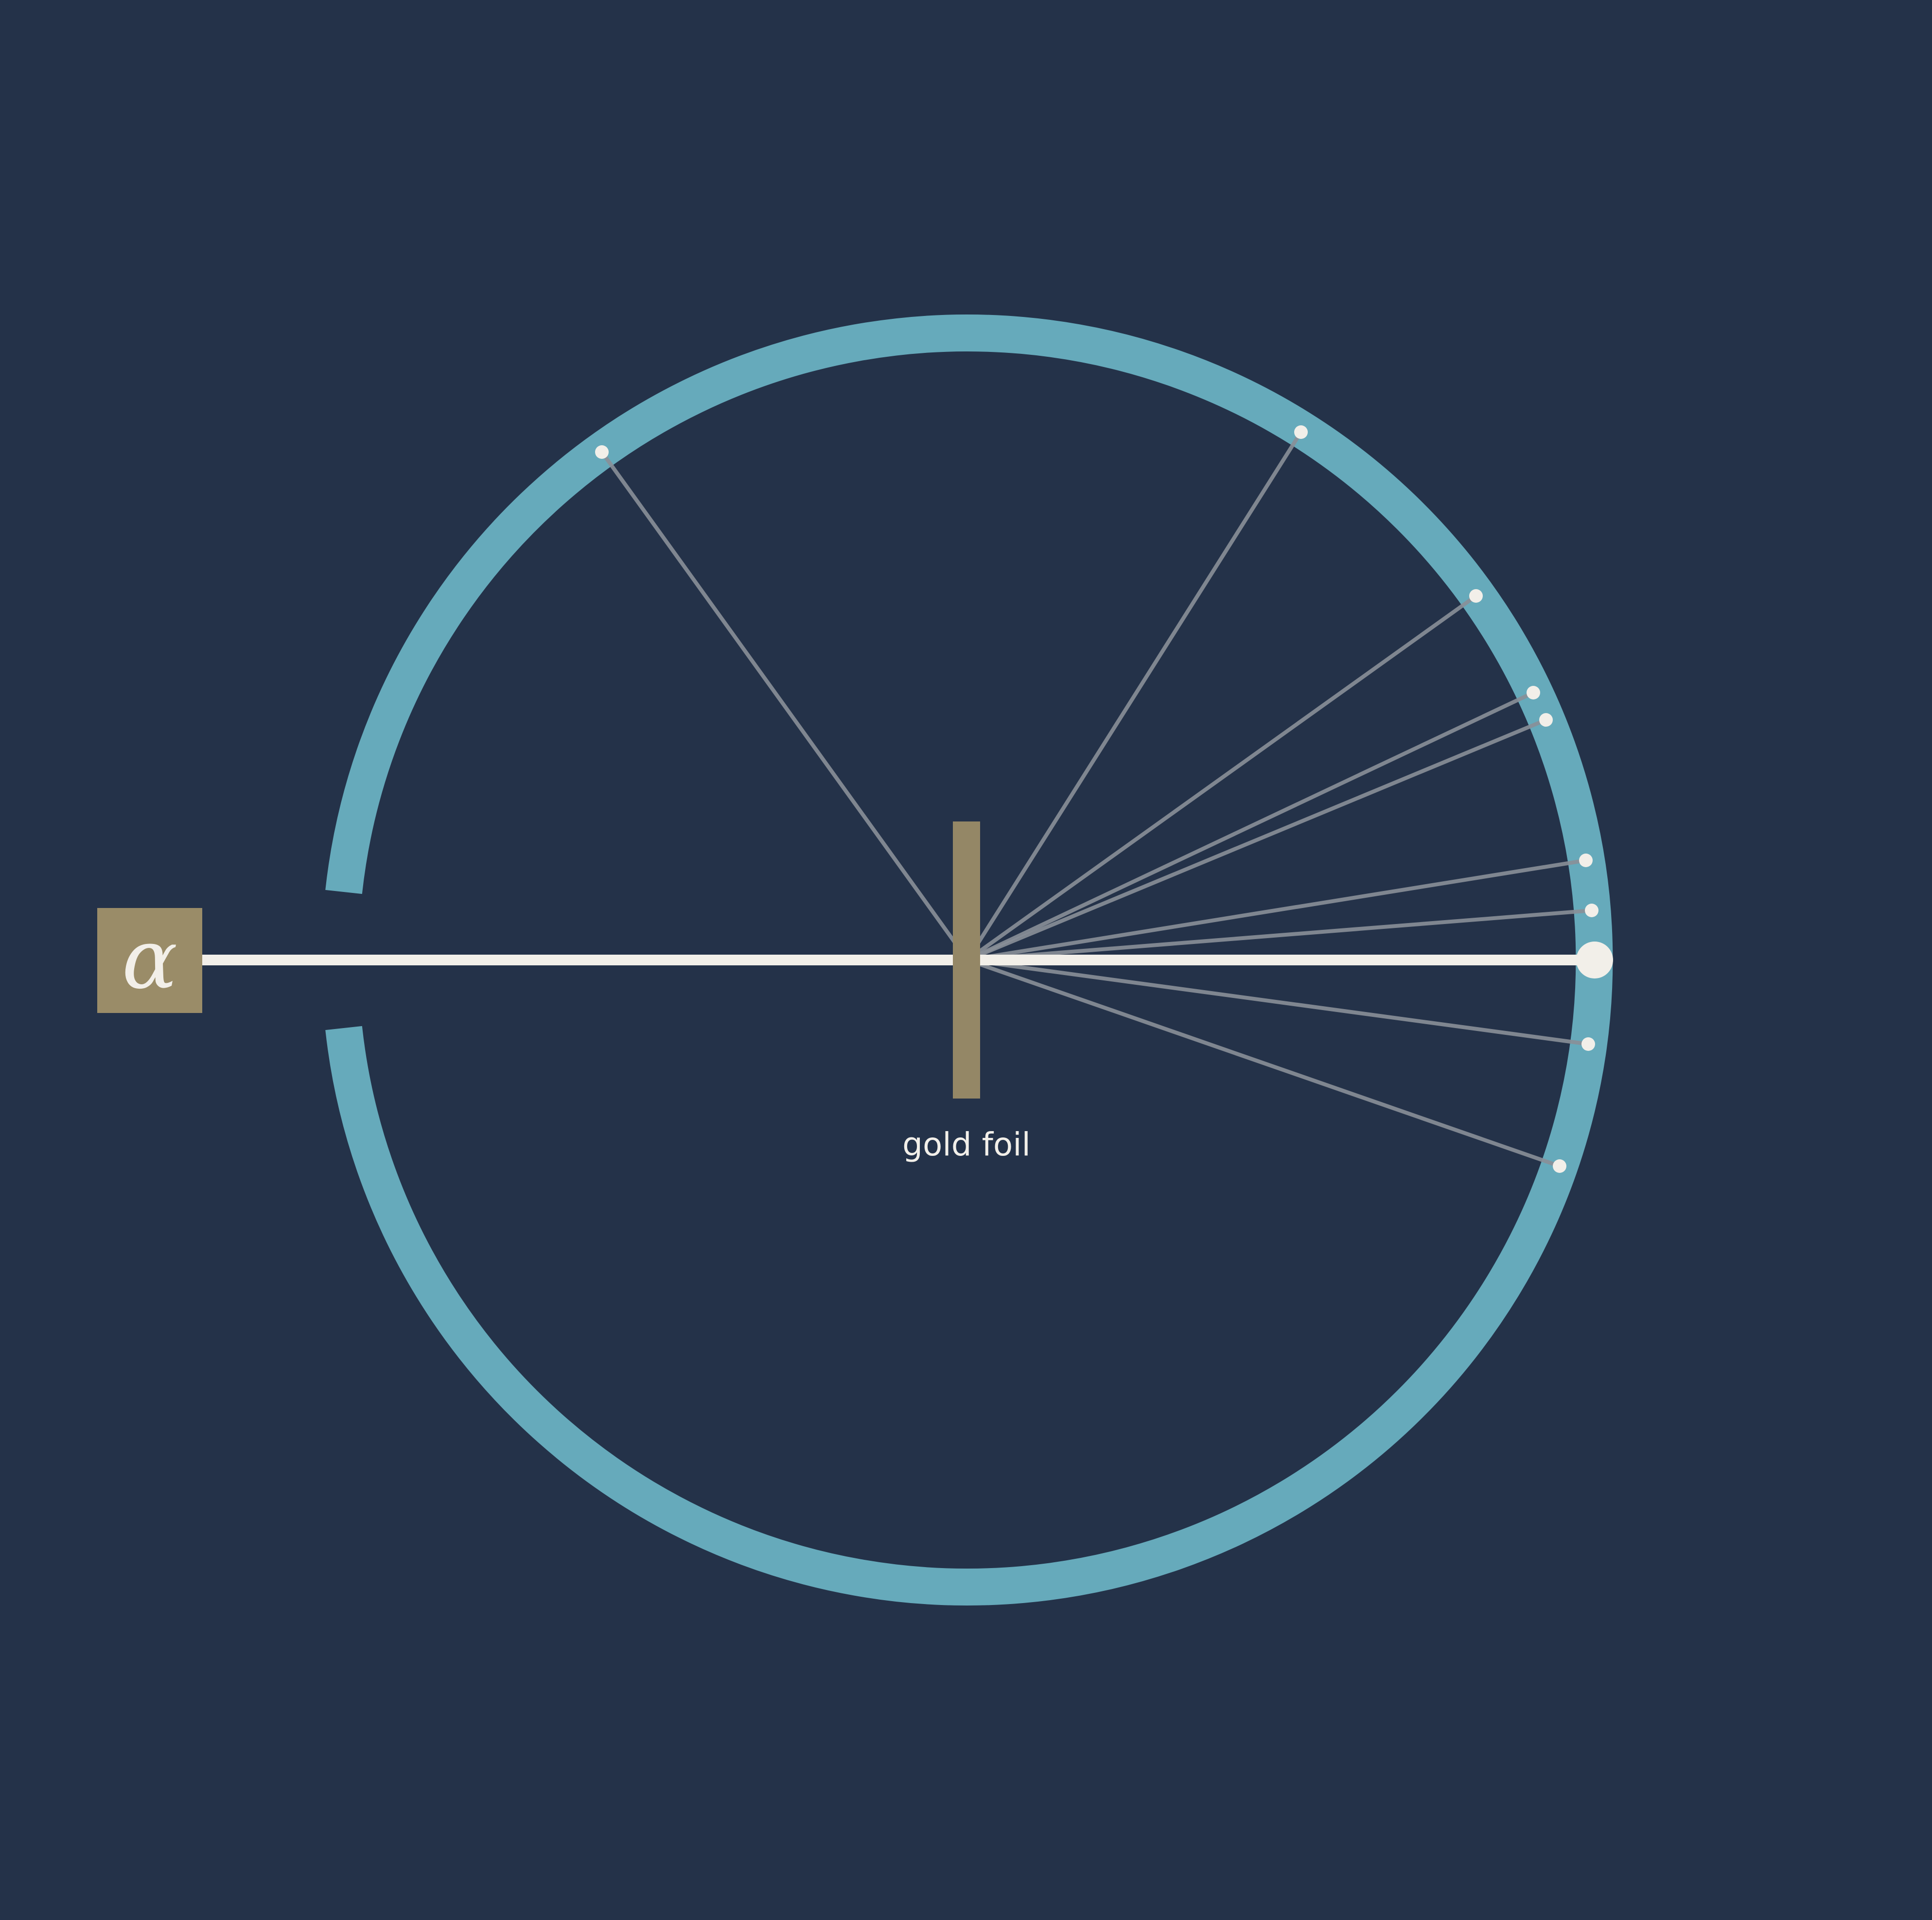 This screenshot has height=1920, width=1932. I want to click on main-beam-hit-dot, so click(1594, 960).